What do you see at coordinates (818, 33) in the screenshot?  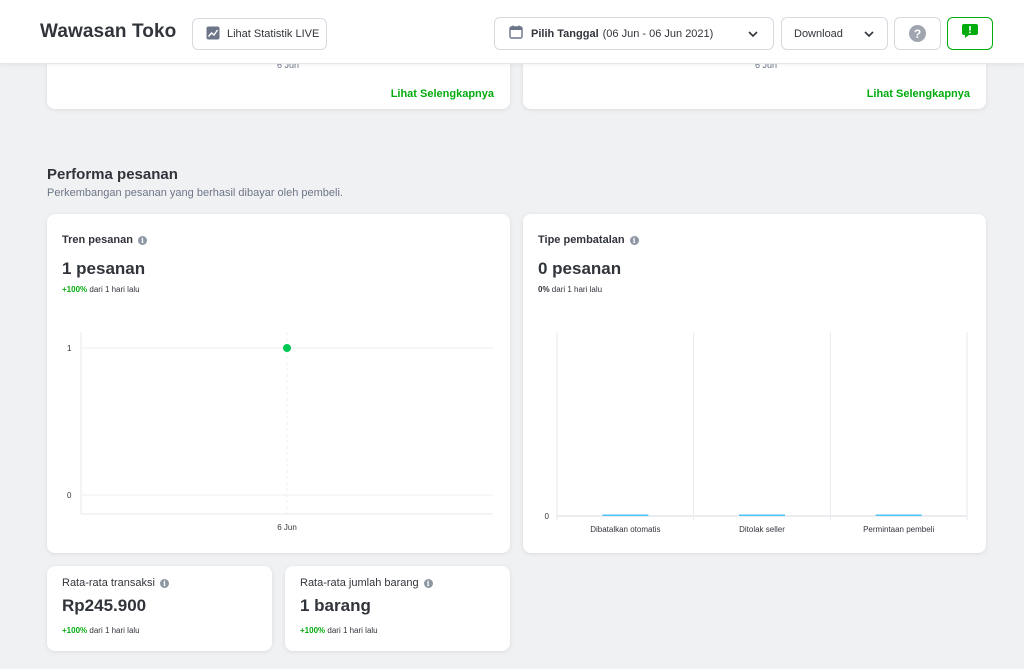 I see `download-label: Download` at bounding box center [818, 33].